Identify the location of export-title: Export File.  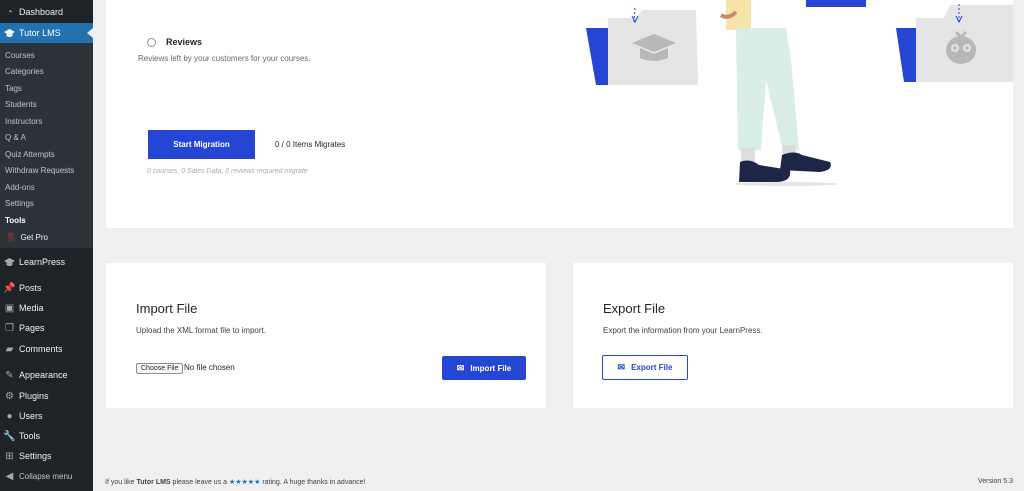
(634, 308).